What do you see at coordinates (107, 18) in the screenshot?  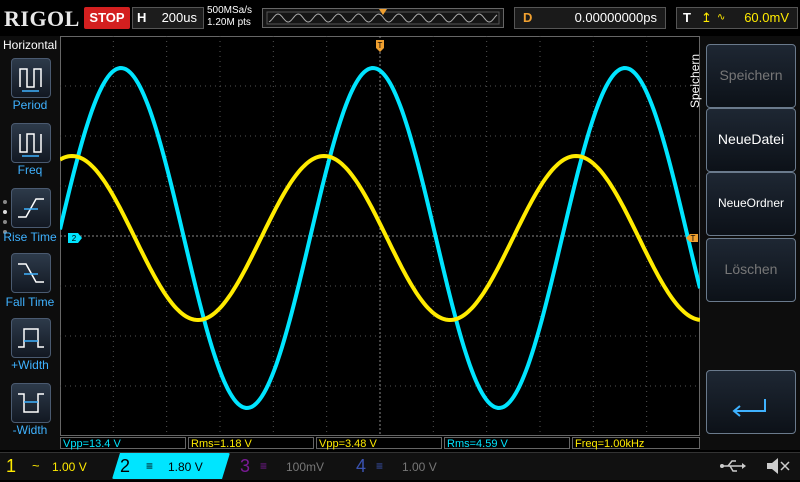 I see `run-stop-indicator: STOP` at bounding box center [107, 18].